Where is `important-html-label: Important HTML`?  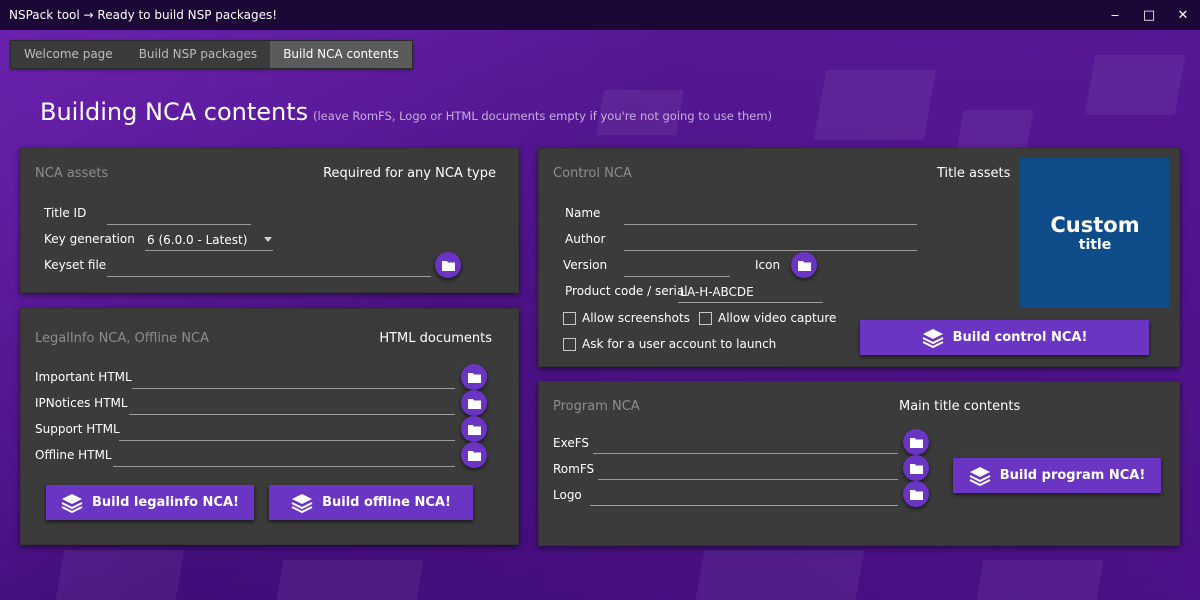
important-html-label: Important HTML is located at coordinates (83, 377).